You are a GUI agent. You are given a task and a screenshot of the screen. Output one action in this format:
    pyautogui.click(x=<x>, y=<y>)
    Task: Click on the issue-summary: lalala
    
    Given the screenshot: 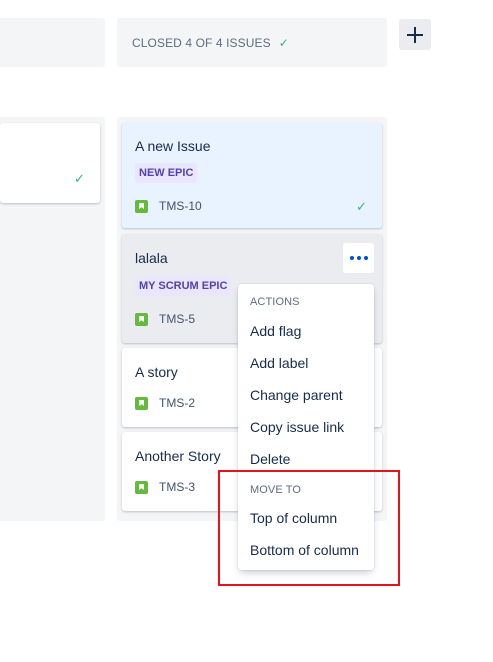 What is the action you would take?
    pyautogui.click(x=151, y=258)
    